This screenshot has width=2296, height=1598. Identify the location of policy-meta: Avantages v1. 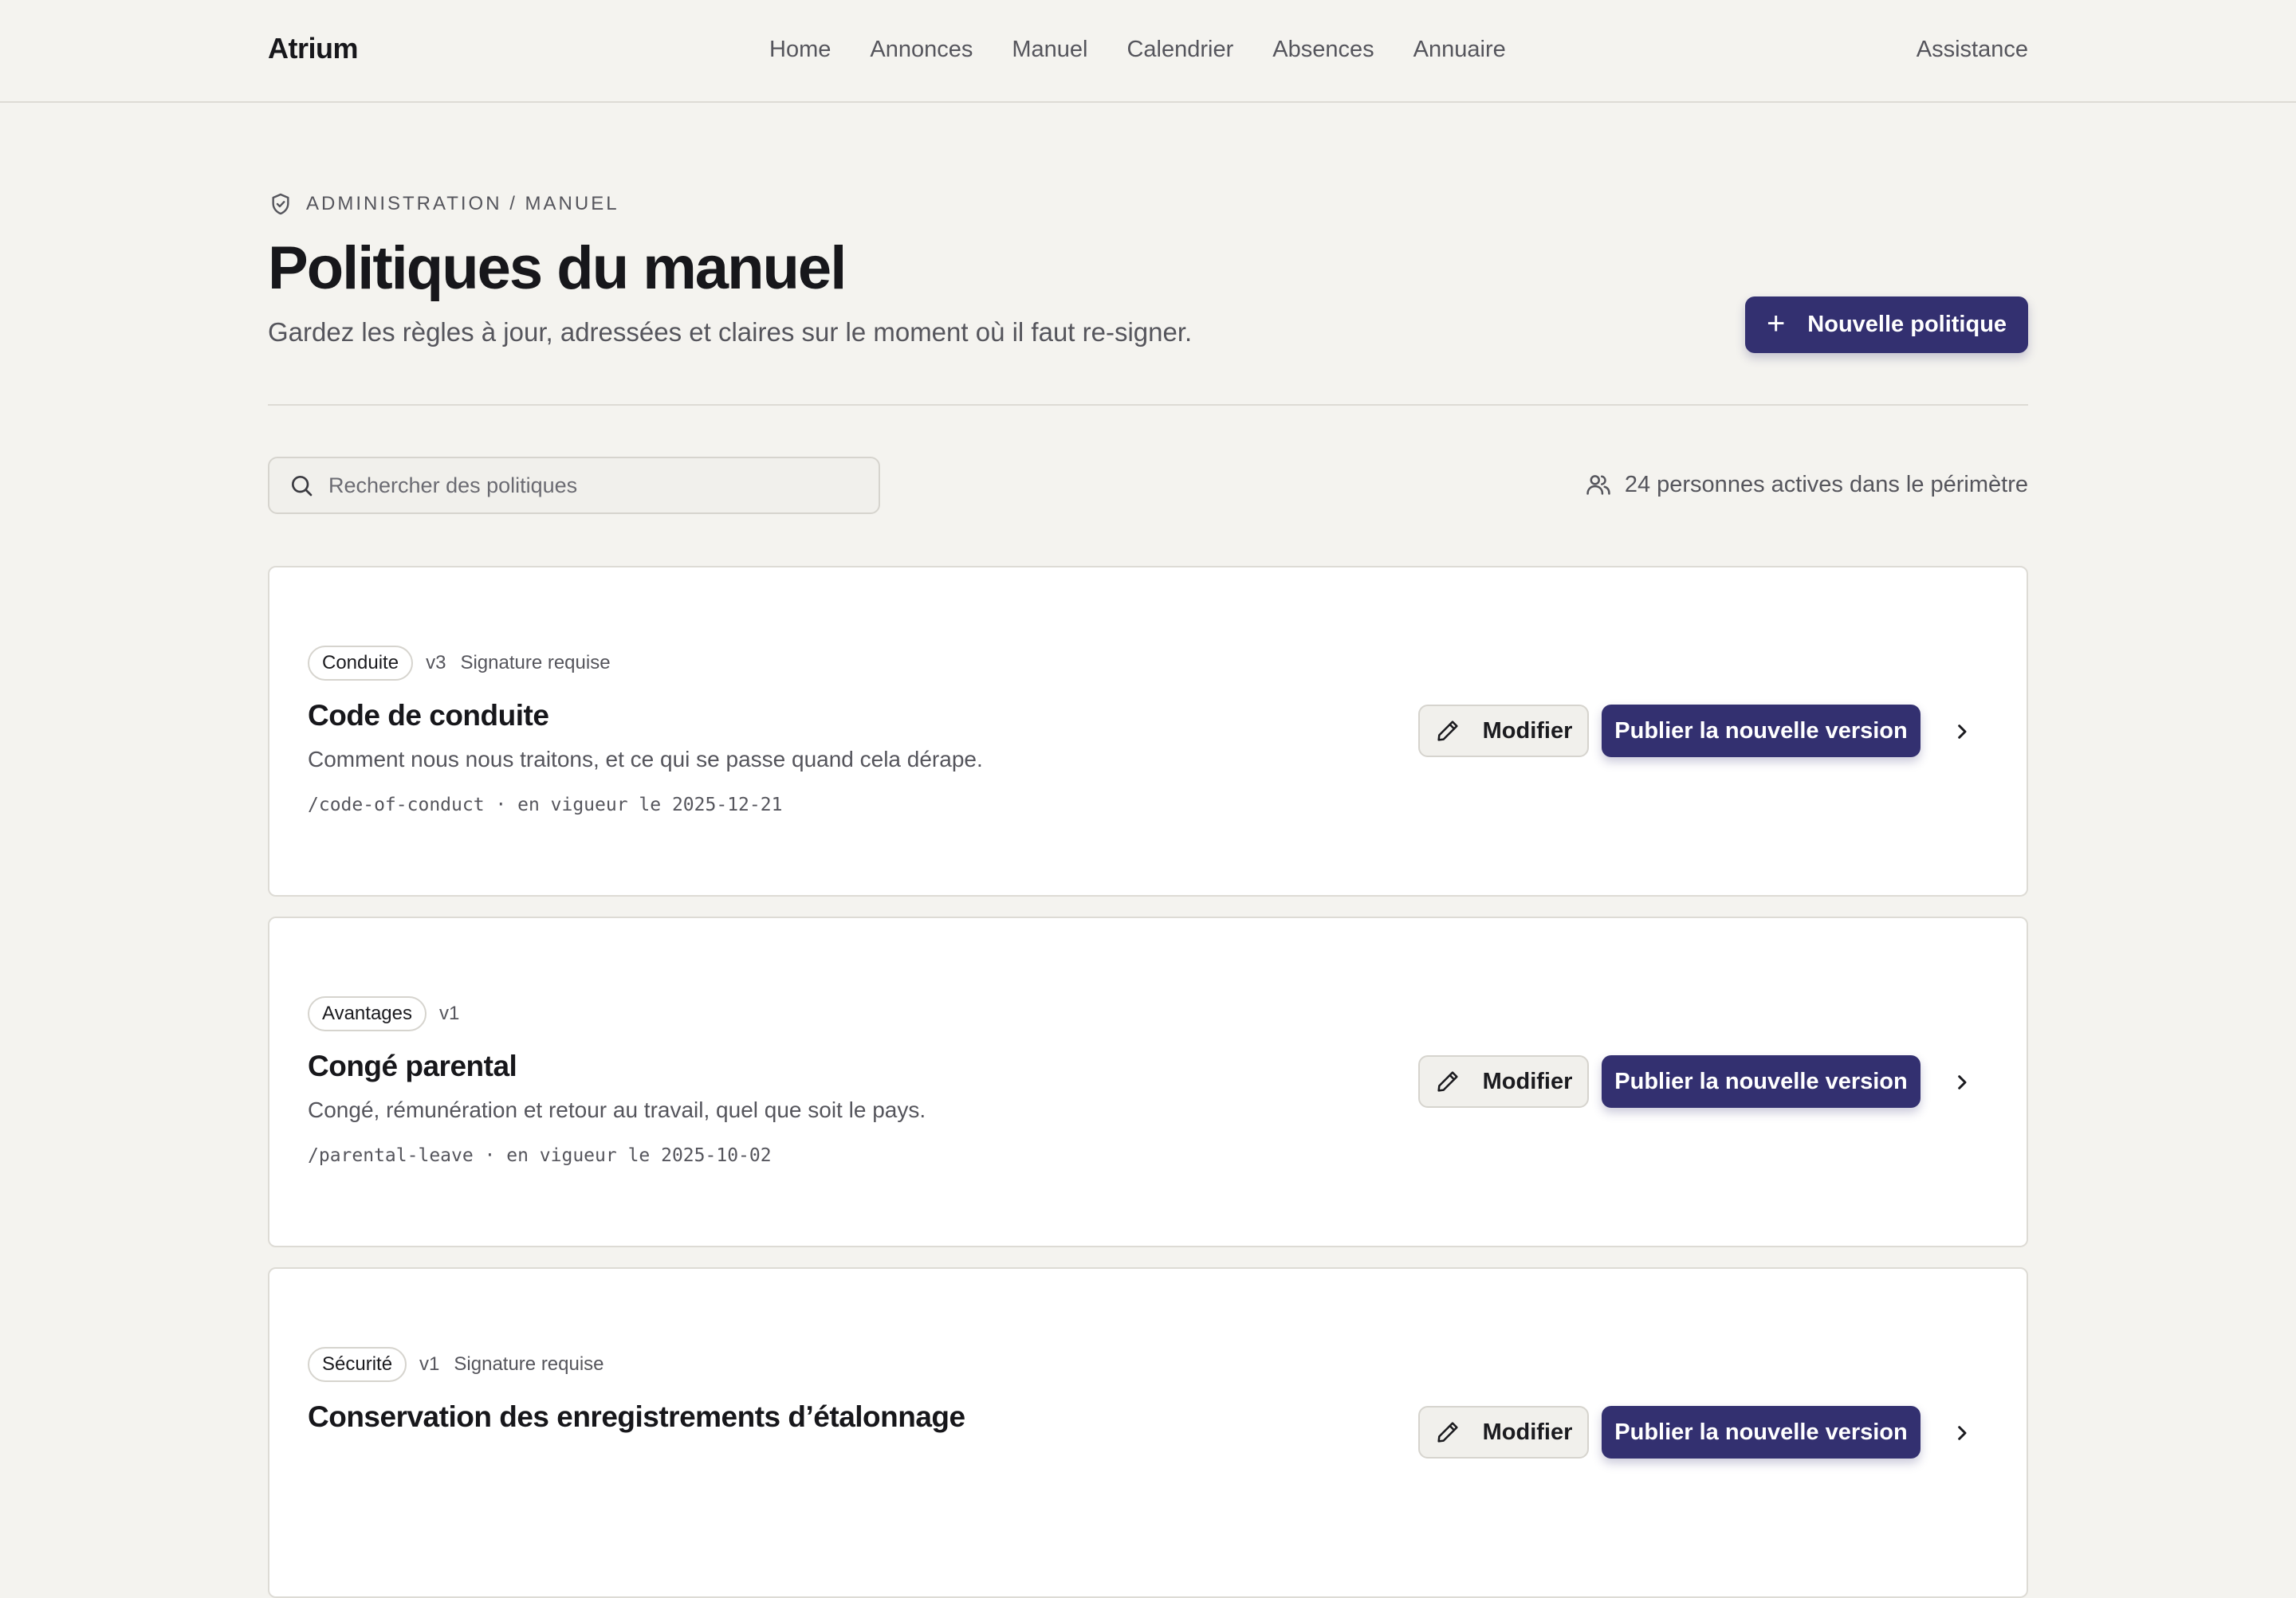
(383, 1013).